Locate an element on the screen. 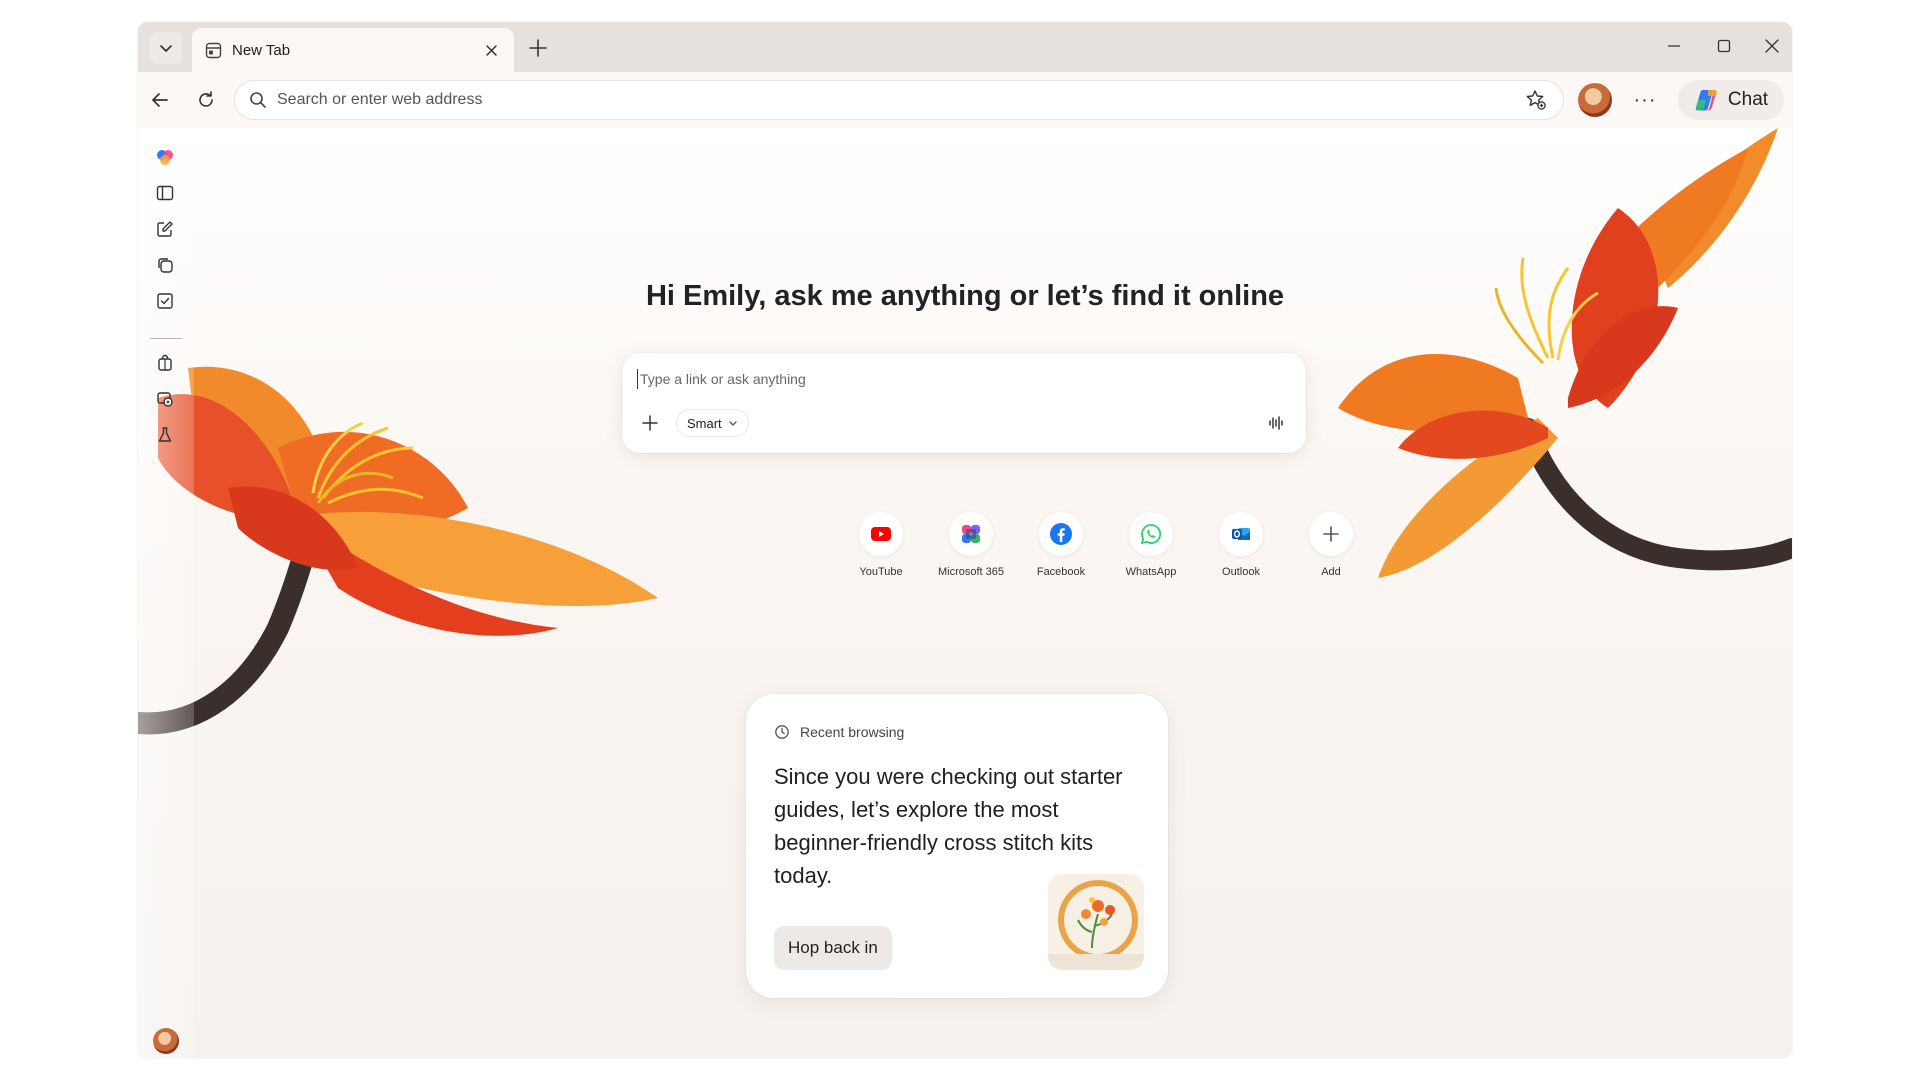  right-flower-decoration is located at coordinates (1565, 353).